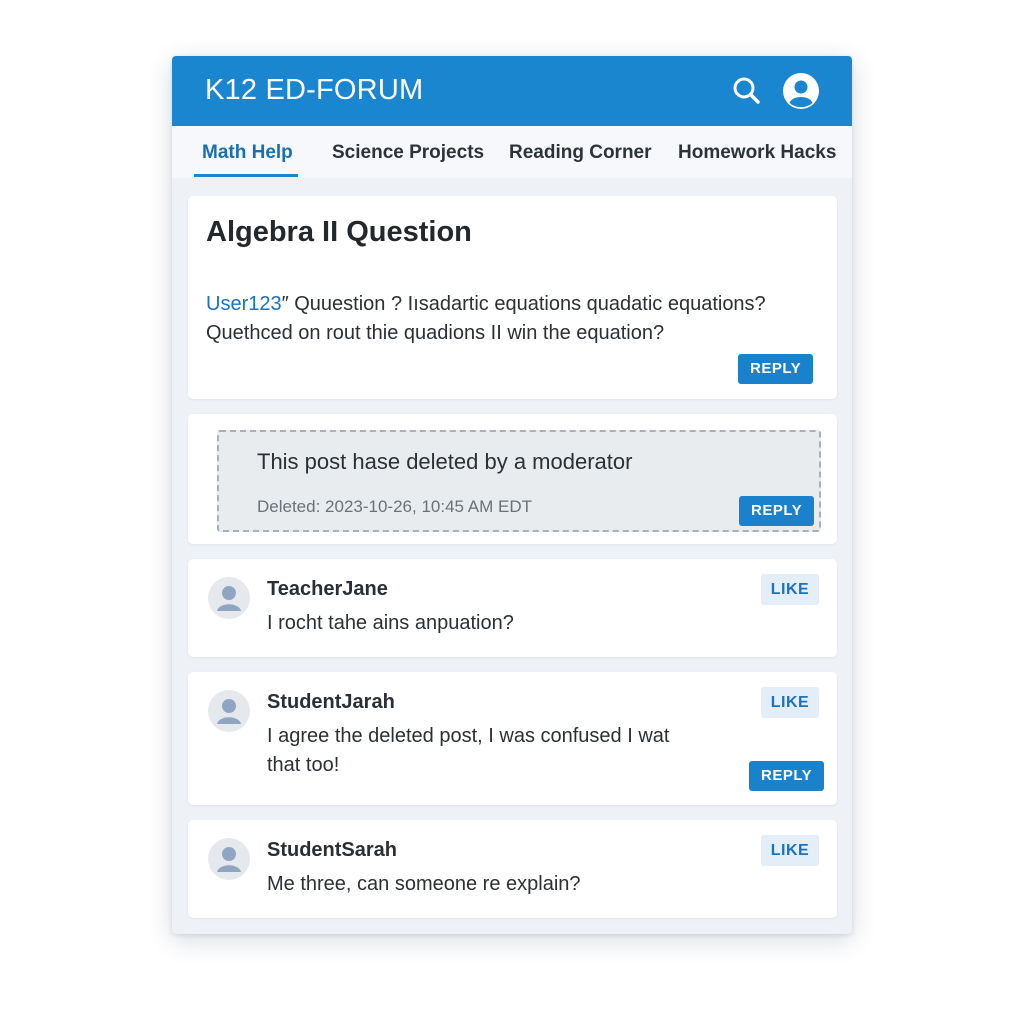  I want to click on forum-brand: K12 ED-FORUM, so click(314, 90).